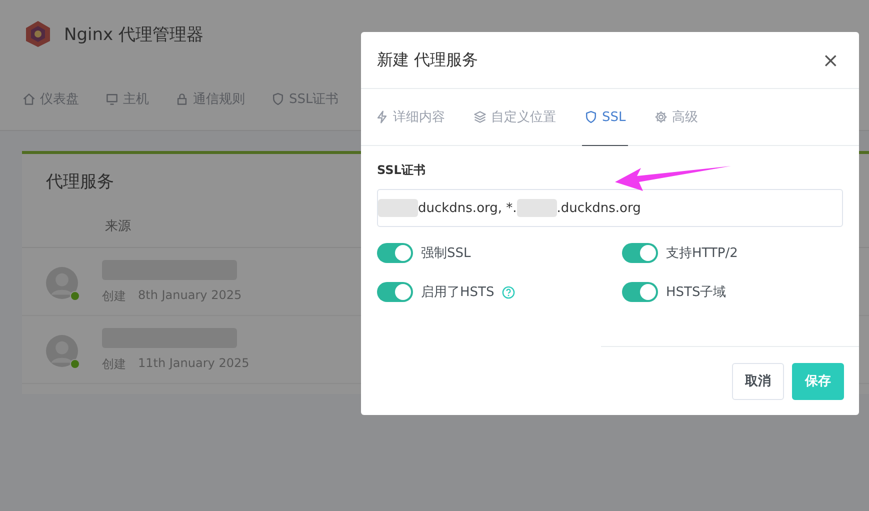  What do you see at coordinates (818, 381) in the screenshot?
I see `save-button: 保存` at bounding box center [818, 381].